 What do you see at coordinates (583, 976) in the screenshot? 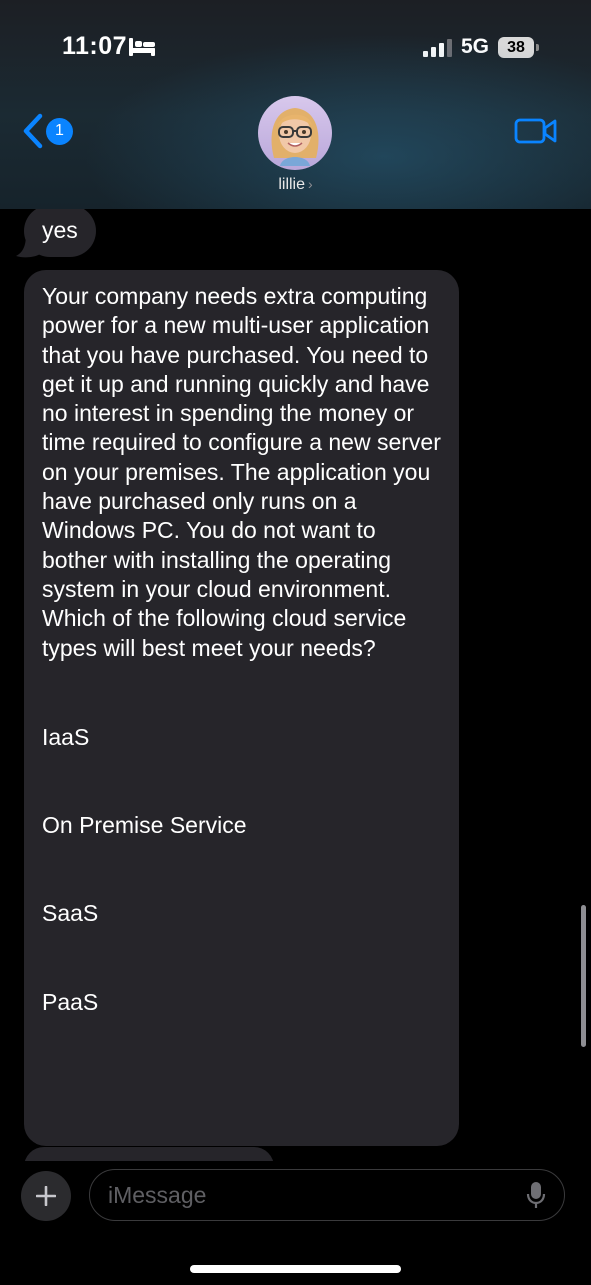
I see `scrollbar` at bounding box center [583, 976].